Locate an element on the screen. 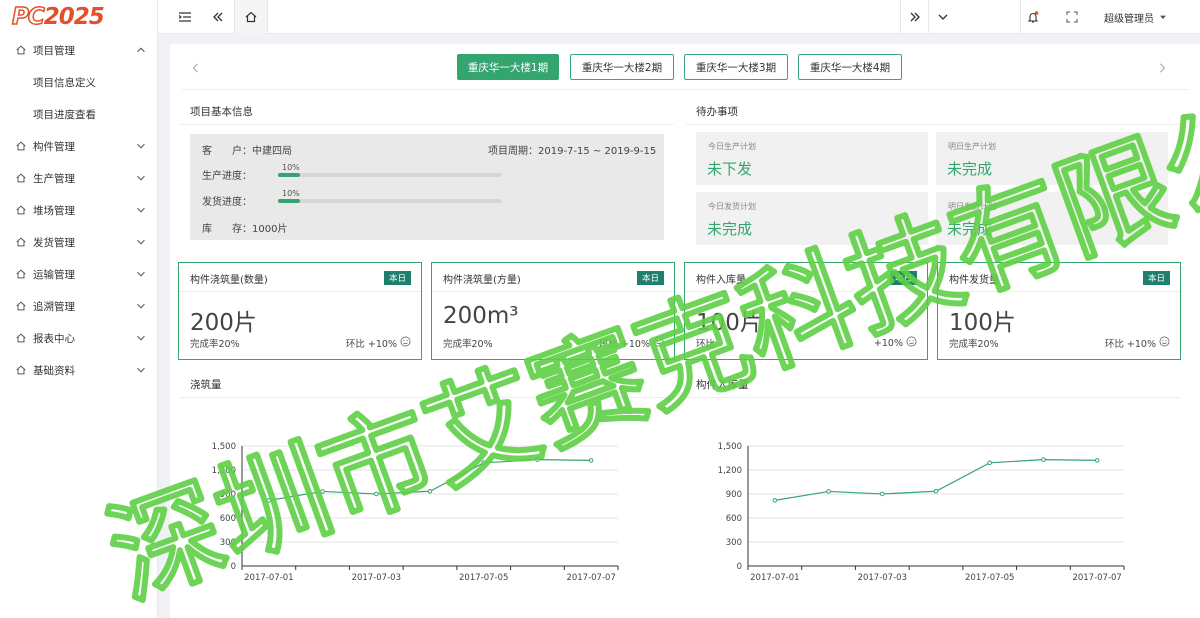  y-tick-label: 600 is located at coordinates (228, 519).